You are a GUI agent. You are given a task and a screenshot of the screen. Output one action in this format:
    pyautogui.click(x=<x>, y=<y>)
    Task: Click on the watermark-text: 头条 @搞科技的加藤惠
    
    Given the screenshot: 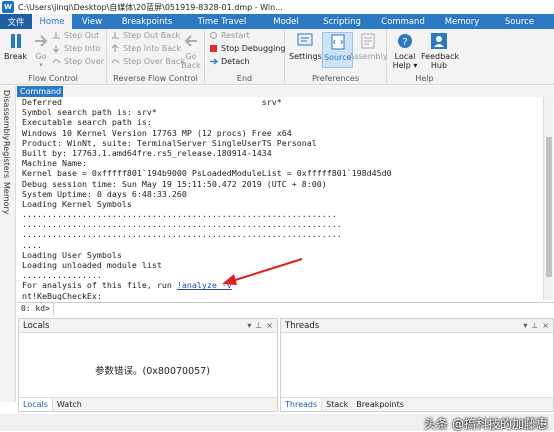 What is the action you would take?
    pyautogui.click(x=486, y=424)
    